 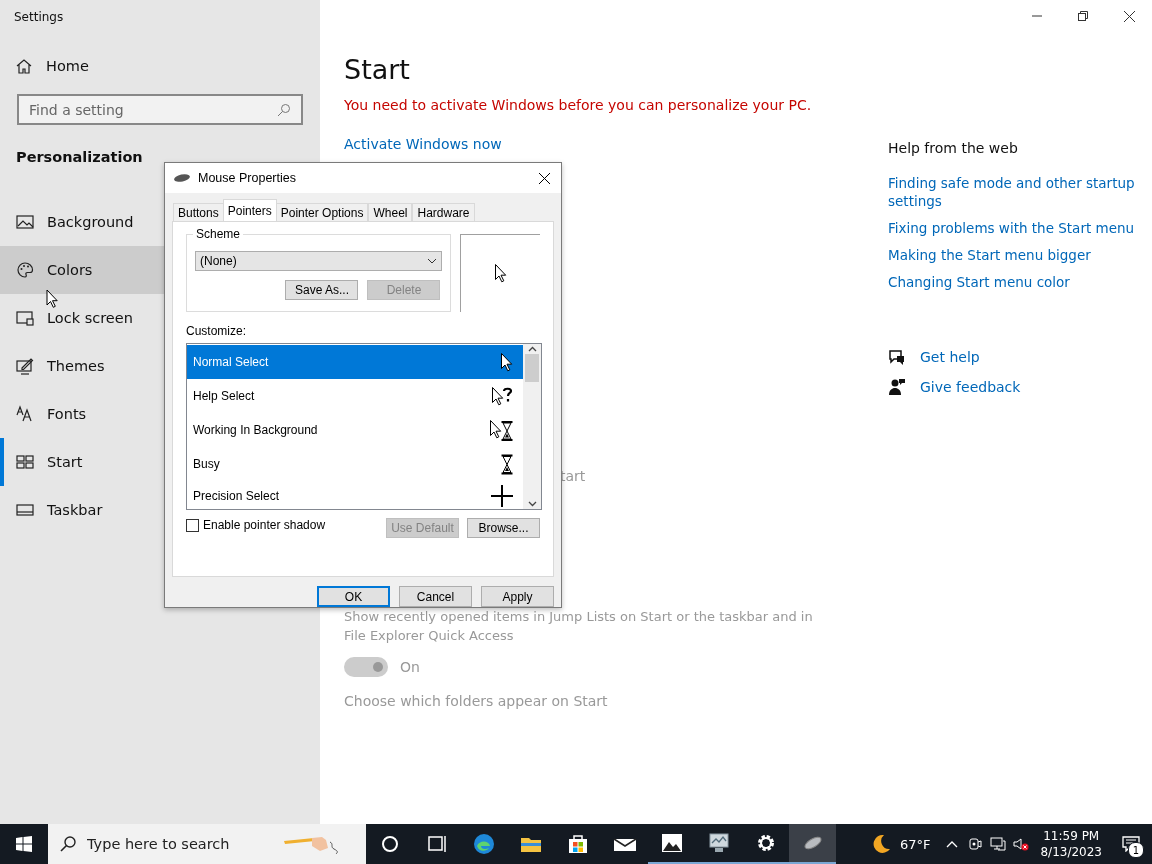 I want to click on tiles-icon, so click(x=25, y=462).